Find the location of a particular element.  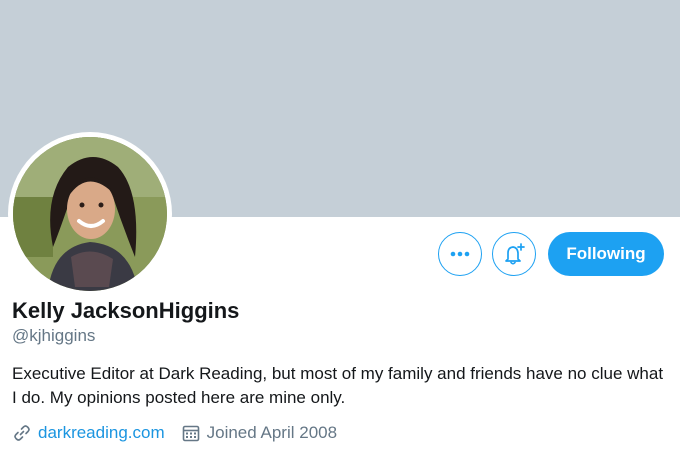

more-dots-icon is located at coordinates (460, 254).